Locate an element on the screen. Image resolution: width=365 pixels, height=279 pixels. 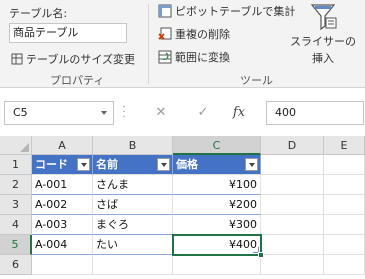
resize-table-label: テーブルのサイズ変更 is located at coordinates (81, 59).